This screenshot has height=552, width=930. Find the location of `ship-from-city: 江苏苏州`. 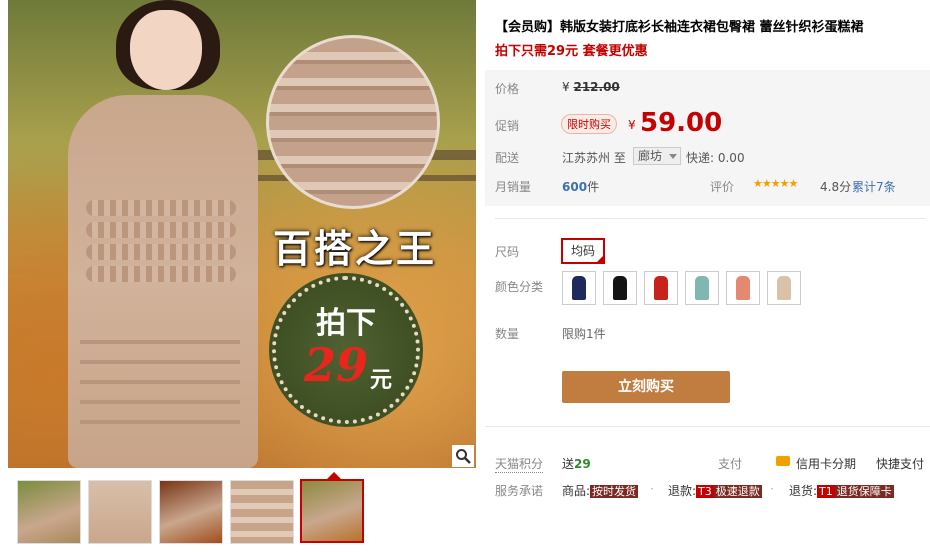

ship-from-city: 江苏苏州 is located at coordinates (586, 158).